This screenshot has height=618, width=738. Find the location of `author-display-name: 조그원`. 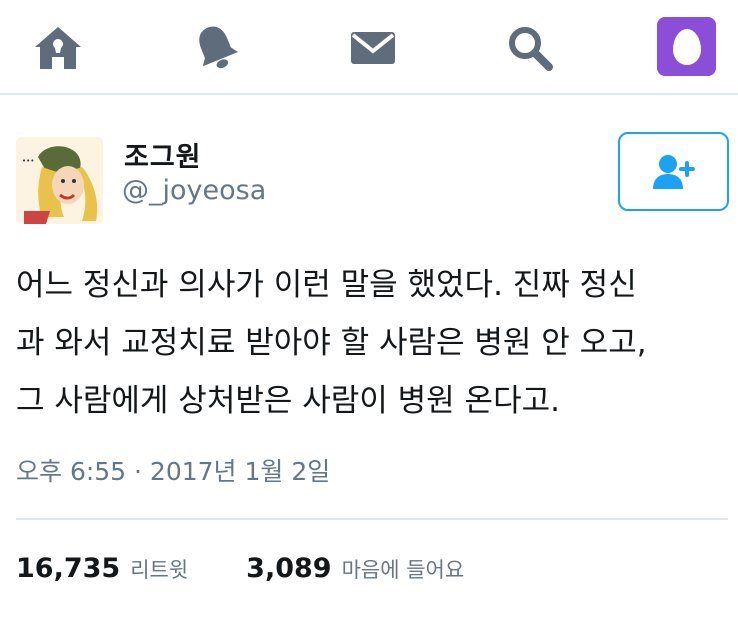

author-display-name: 조그원 is located at coordinates (163, 154).